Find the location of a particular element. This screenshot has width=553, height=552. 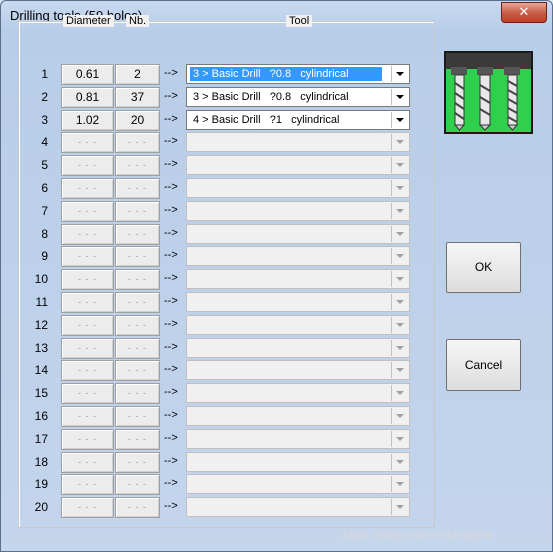

cancel-button: Cancel is located at coordinates (483, 365).